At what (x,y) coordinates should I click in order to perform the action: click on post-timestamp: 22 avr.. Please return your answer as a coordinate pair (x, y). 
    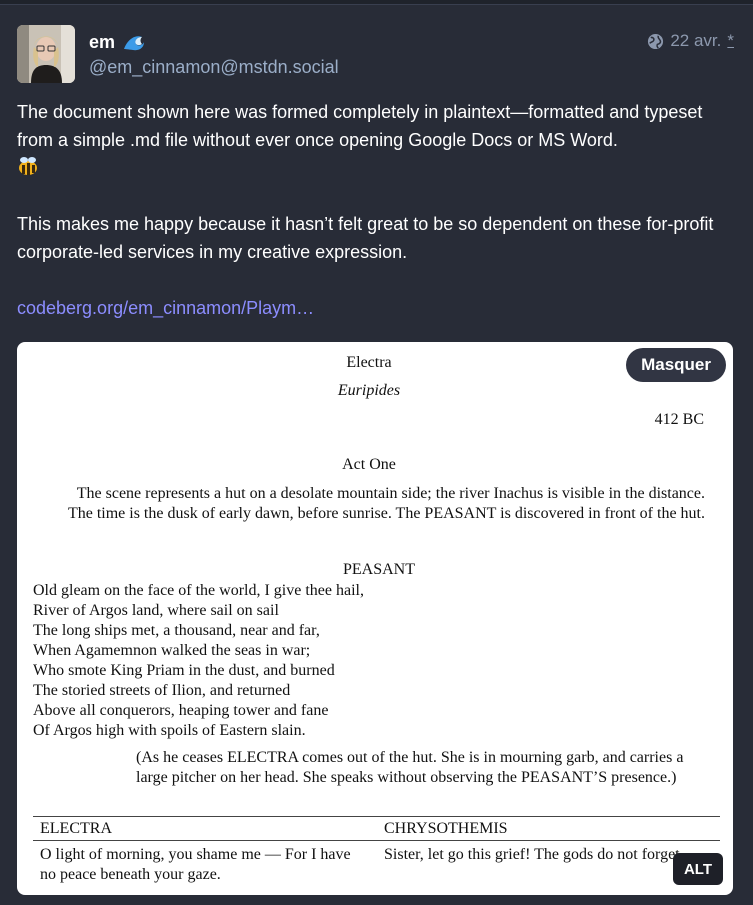
    Looking at the image, I should click on (695, 41).